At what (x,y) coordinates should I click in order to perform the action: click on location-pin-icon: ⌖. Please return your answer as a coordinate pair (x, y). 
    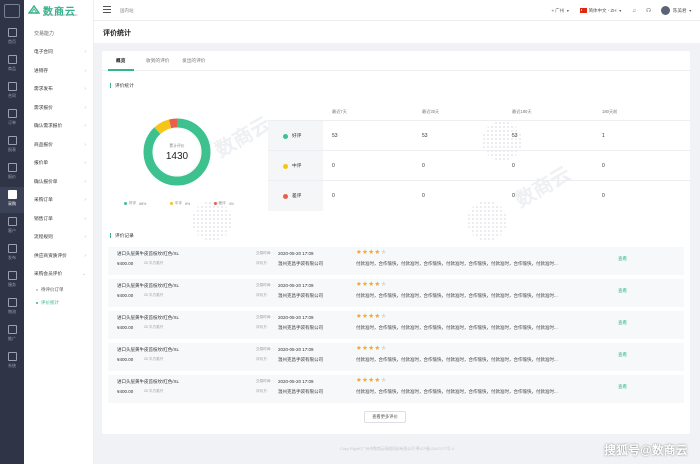
    Looking at the image, I should click on (553, 10).